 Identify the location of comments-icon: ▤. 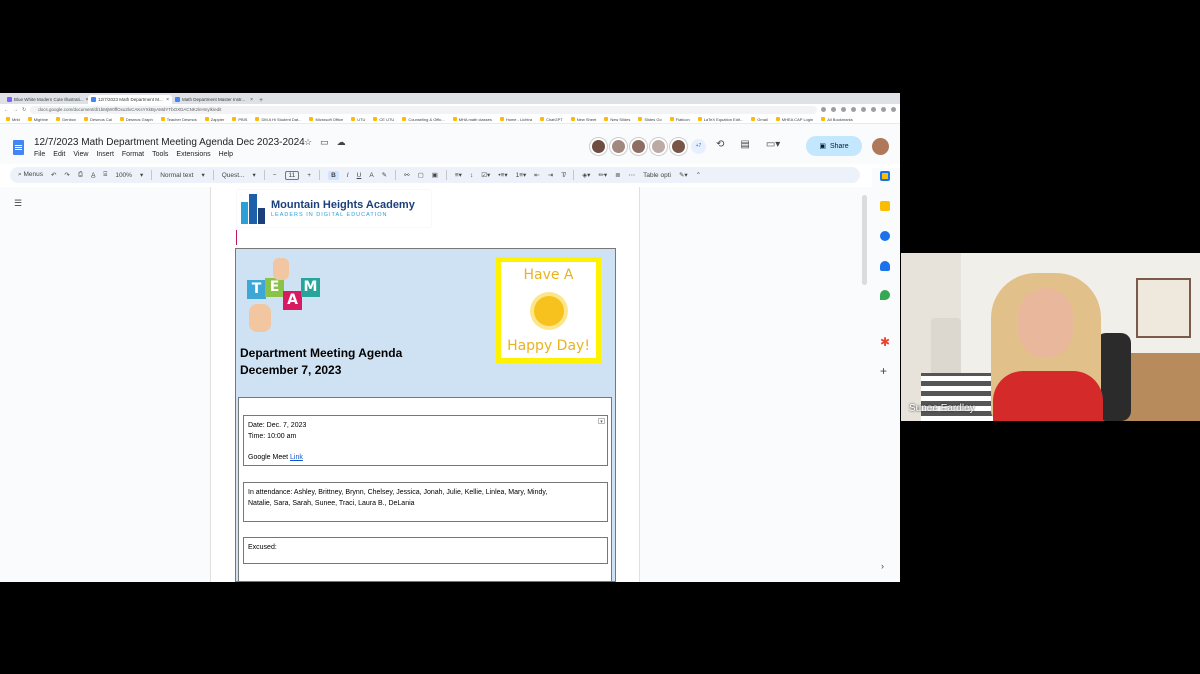
(744, 144).